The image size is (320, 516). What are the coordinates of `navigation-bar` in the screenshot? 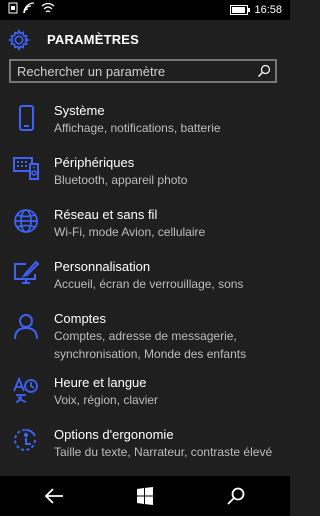 It's located at (145, 496).